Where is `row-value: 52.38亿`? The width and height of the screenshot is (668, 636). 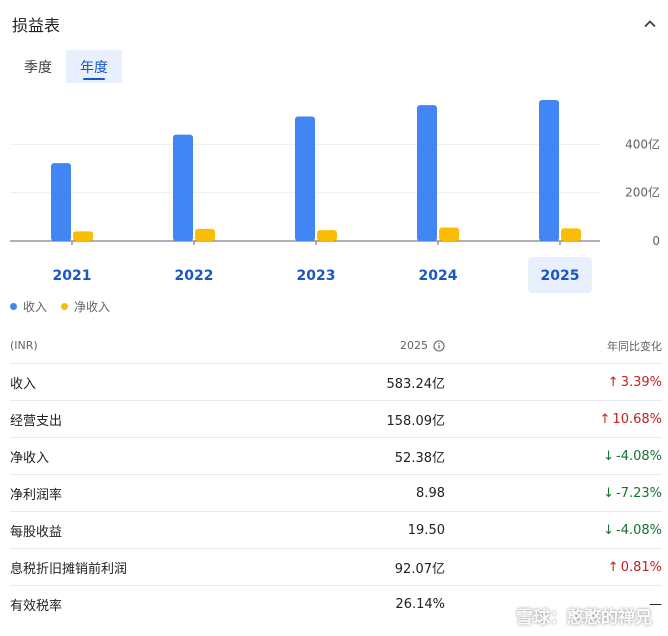 row-value: 52.38亿 is located at coordinates (419, 458).